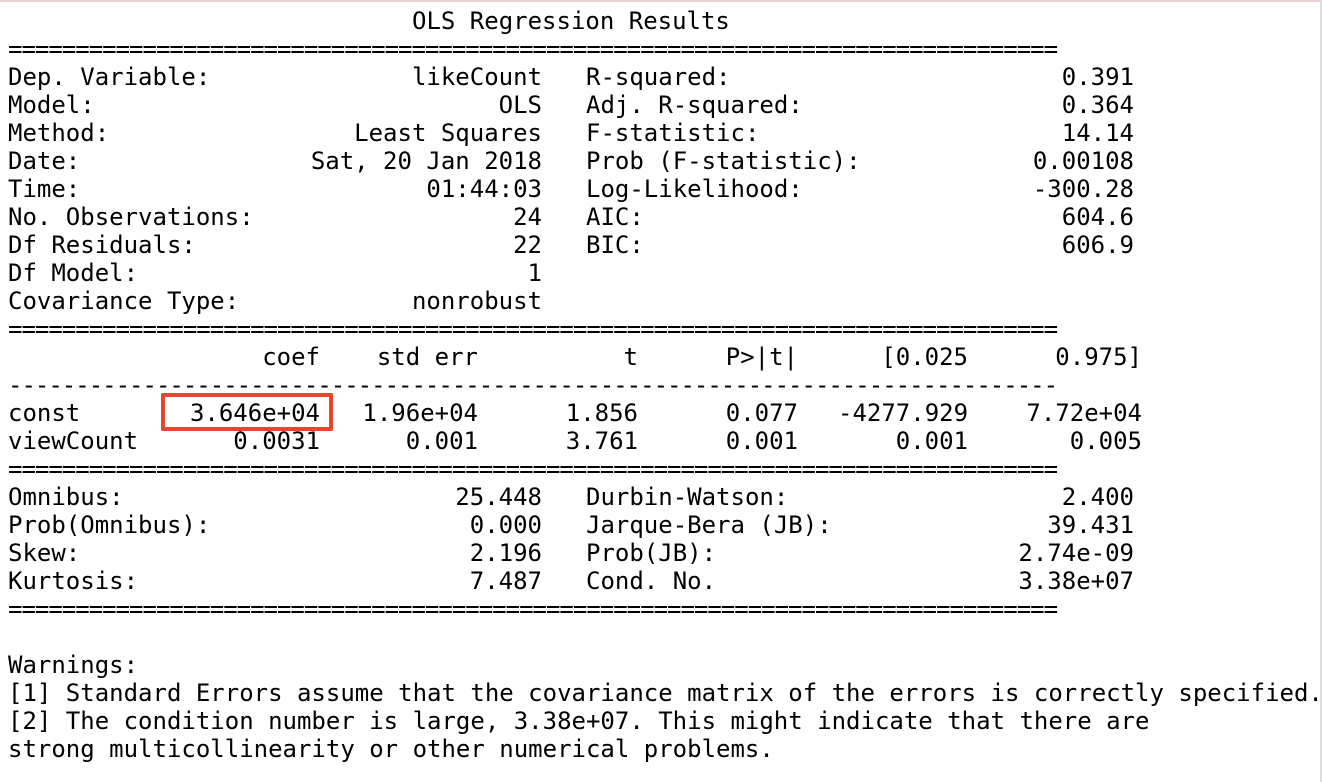  Describe the element at coordinates (73, 665) in the screenshot. I see `warnings-heading: Warnings:` at that location.